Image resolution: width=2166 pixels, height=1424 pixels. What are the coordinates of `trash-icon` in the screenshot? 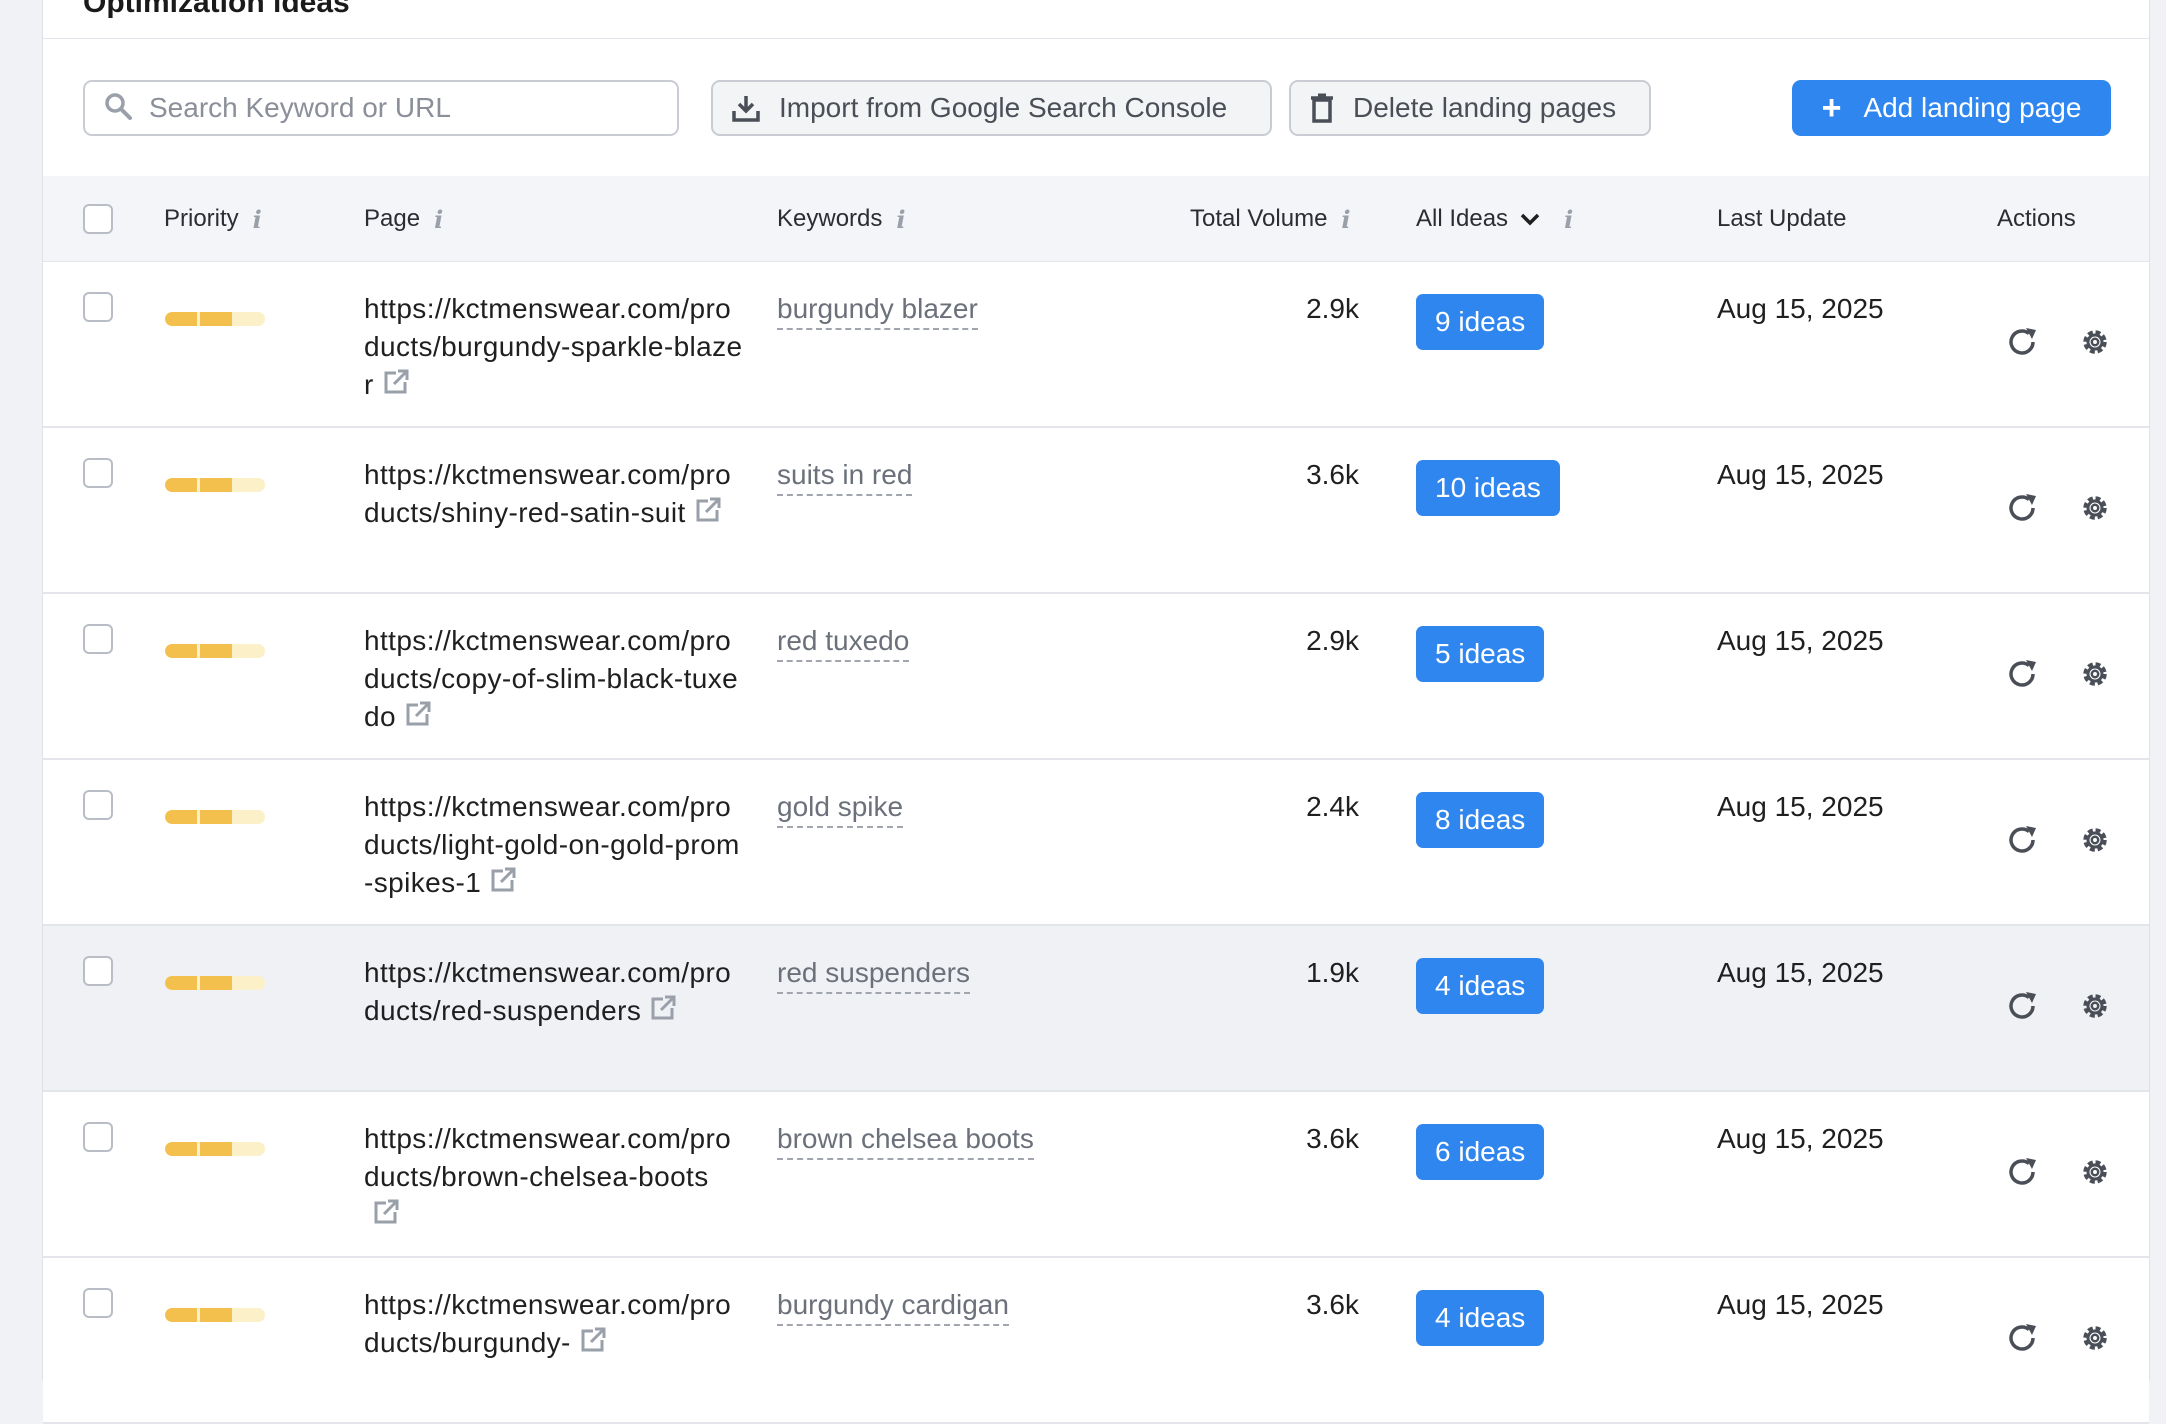 It's located at (1322, 108).